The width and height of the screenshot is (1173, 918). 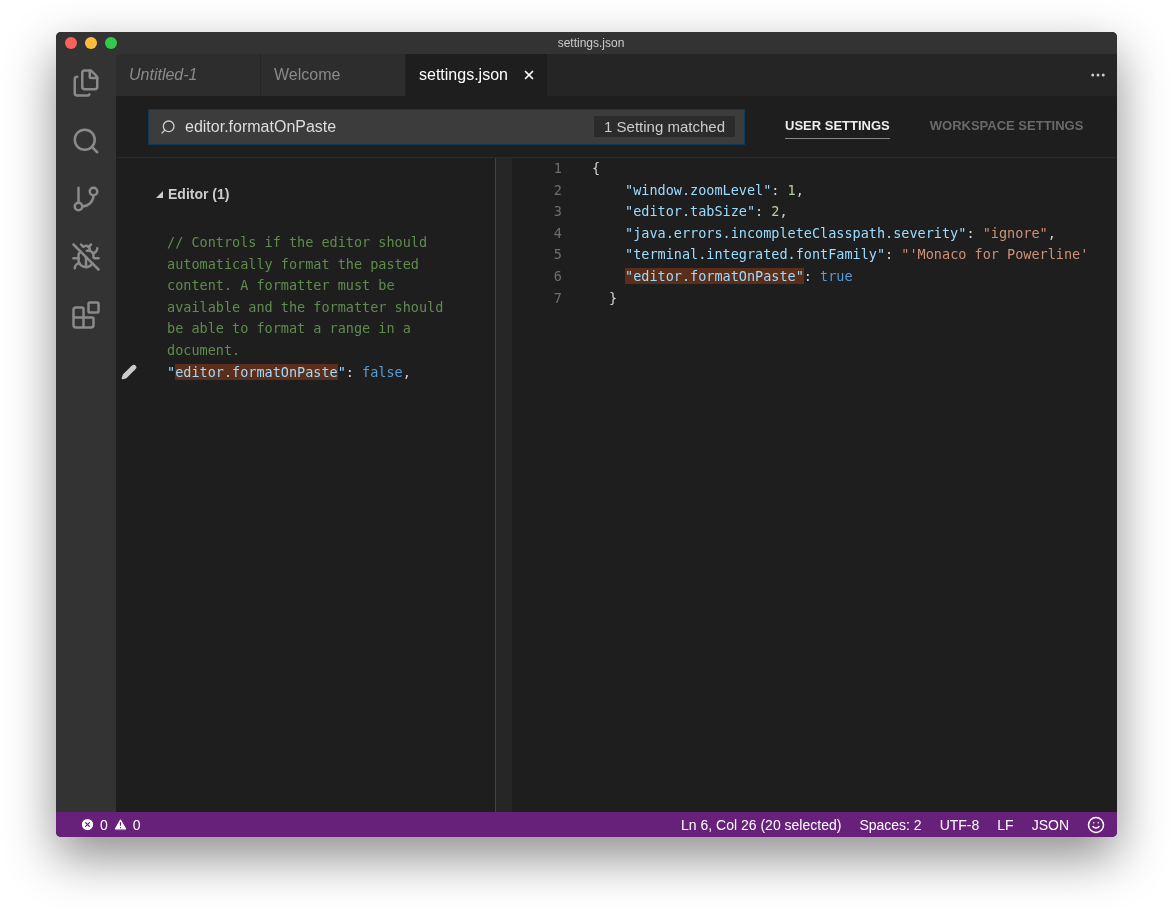 I want to click on bug-off-icon, so click(x=86, y=257).